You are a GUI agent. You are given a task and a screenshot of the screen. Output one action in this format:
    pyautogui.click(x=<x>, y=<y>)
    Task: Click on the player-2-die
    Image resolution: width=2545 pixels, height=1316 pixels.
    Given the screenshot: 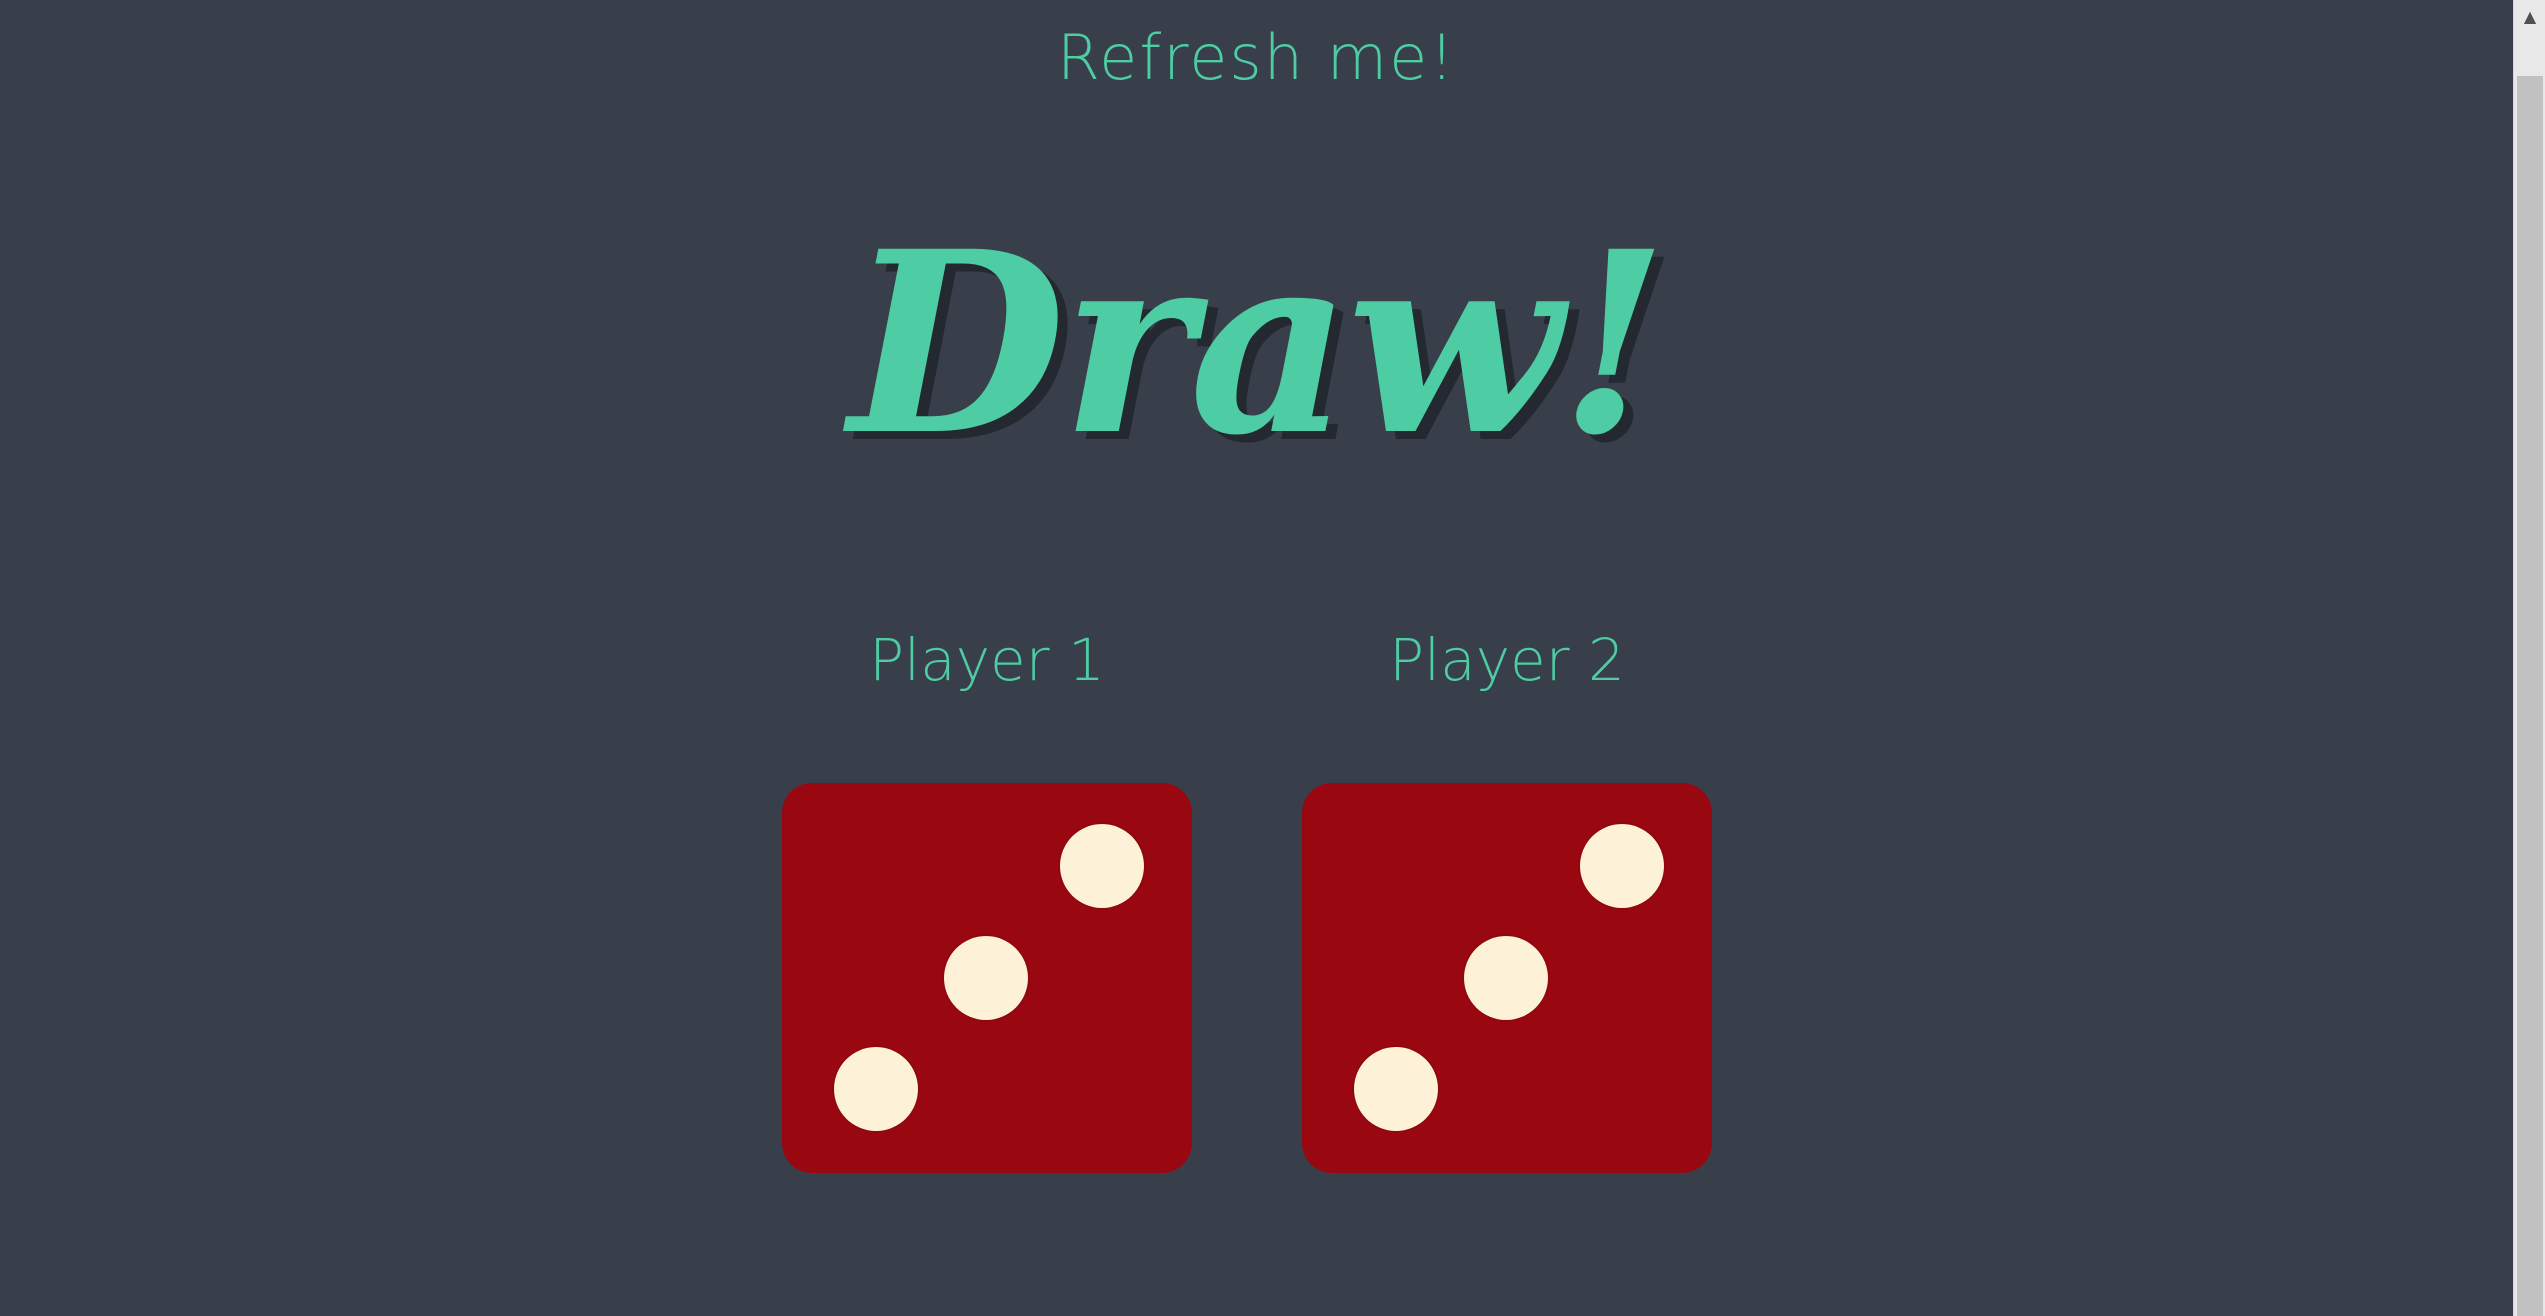 What is the action you would take?
    pyautogui.click(x=1507, y=978)
    